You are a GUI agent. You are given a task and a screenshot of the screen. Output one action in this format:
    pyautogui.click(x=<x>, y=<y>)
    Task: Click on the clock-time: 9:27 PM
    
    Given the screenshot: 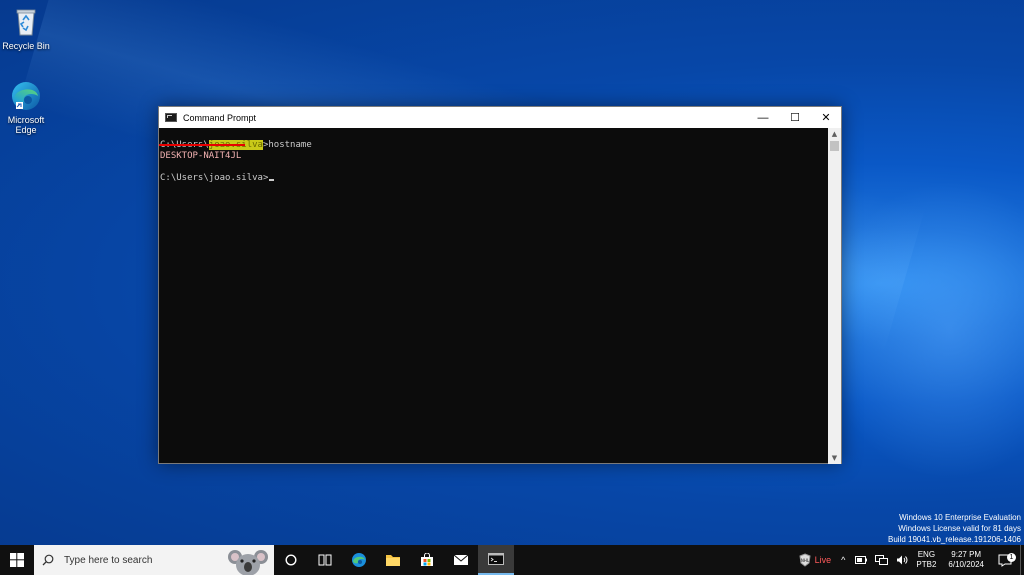 What is the action you would take?
    pyautogui.click(x=966, y=554)
    